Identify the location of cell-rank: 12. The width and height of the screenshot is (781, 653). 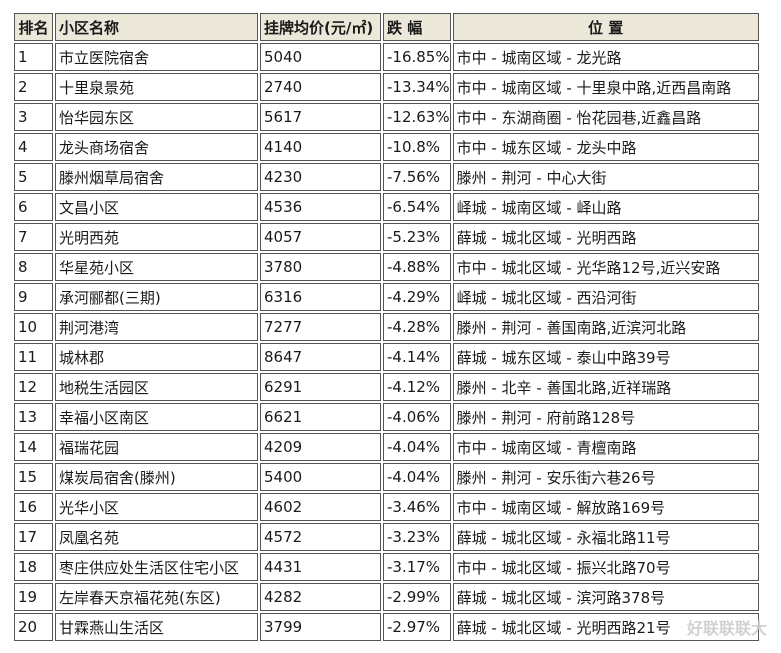
(33, 387).